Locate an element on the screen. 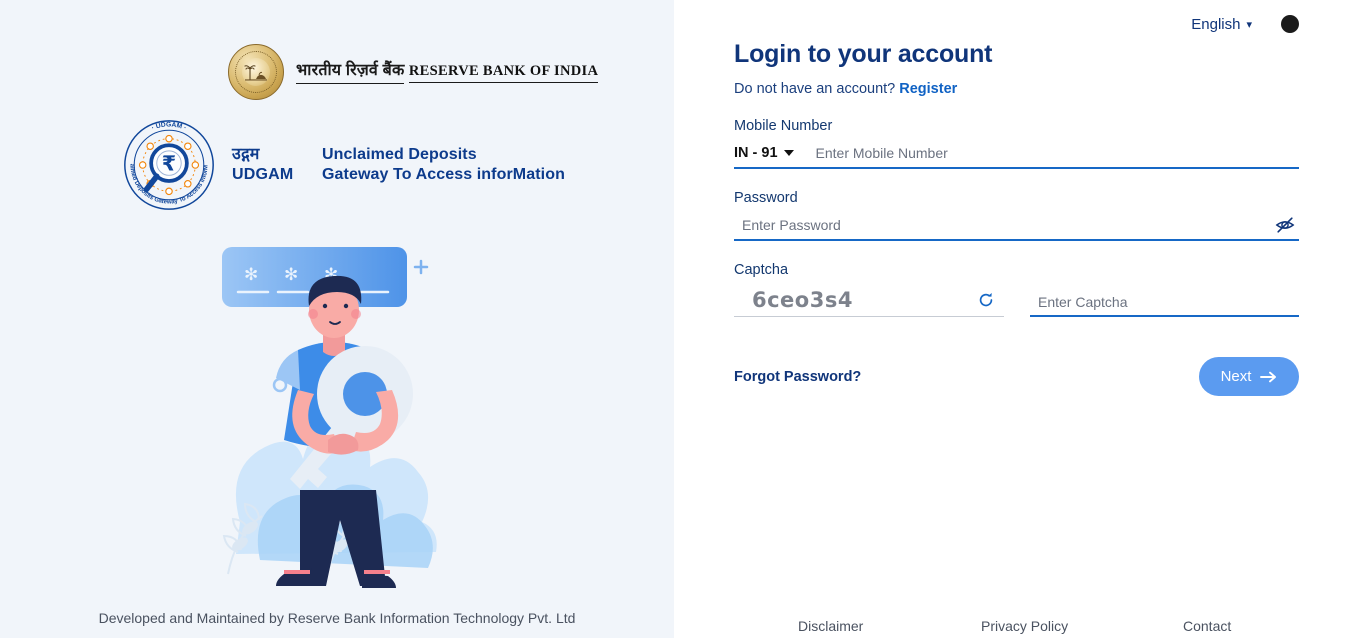 Image resolution: width=1358 pixels, height=638 pixels. rbi-seal-icon is located at coordinates (256, 72).